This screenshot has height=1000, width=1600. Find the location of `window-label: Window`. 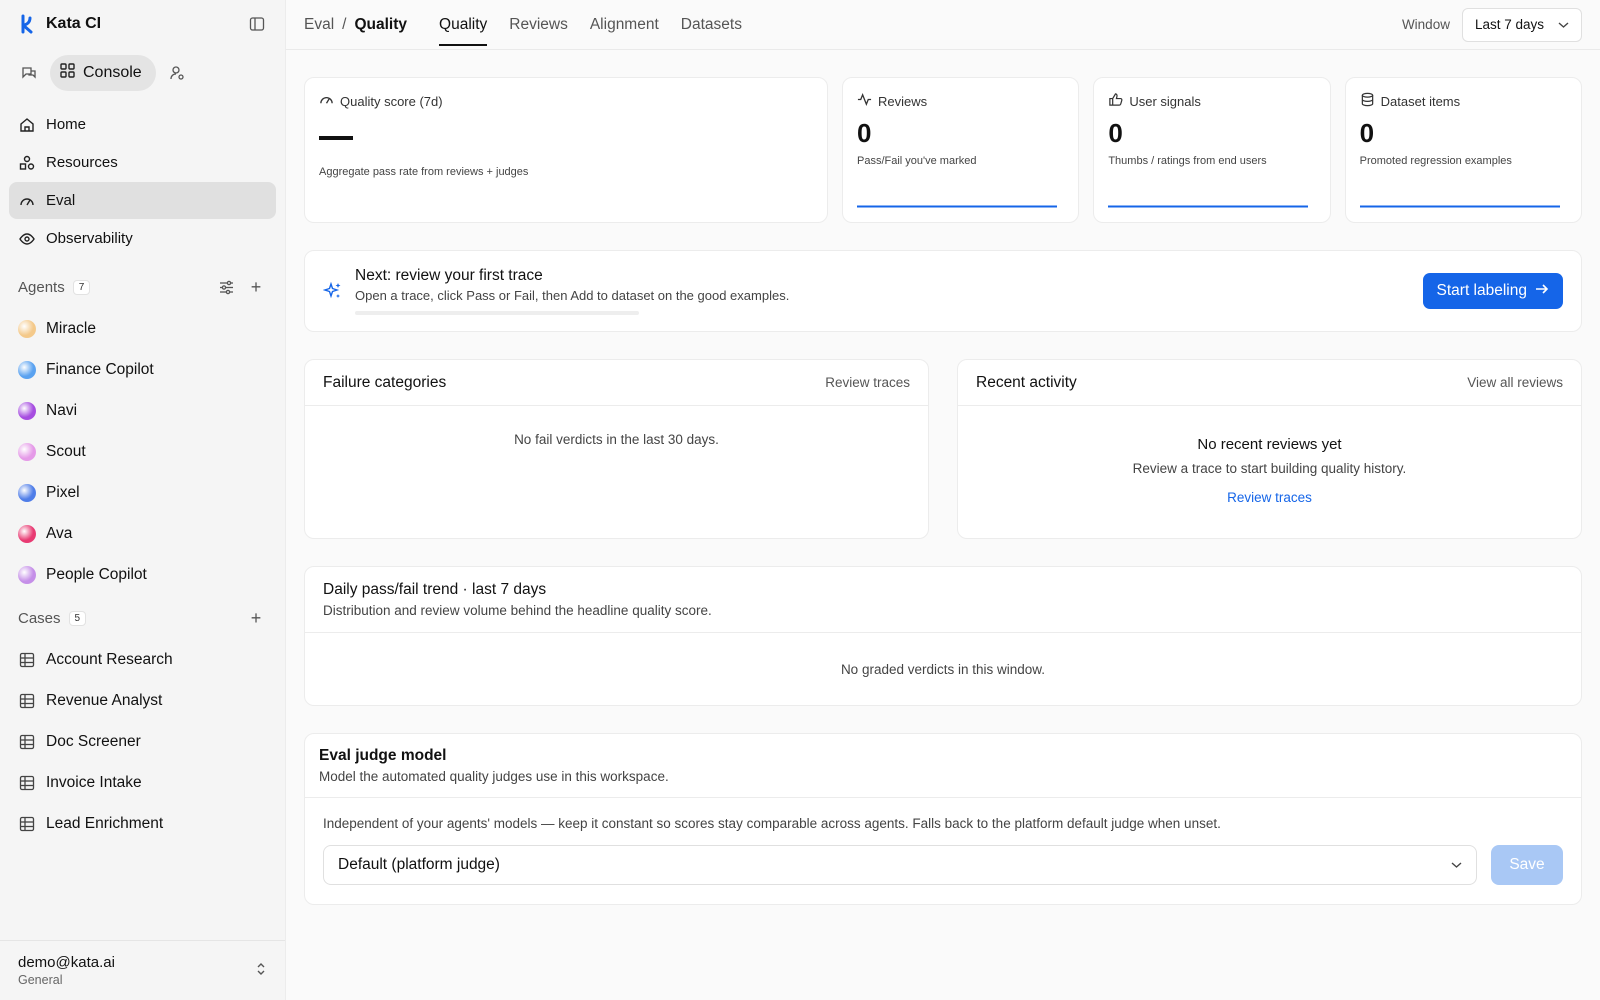

window-label: Window is located at coordinates (1425, 24).